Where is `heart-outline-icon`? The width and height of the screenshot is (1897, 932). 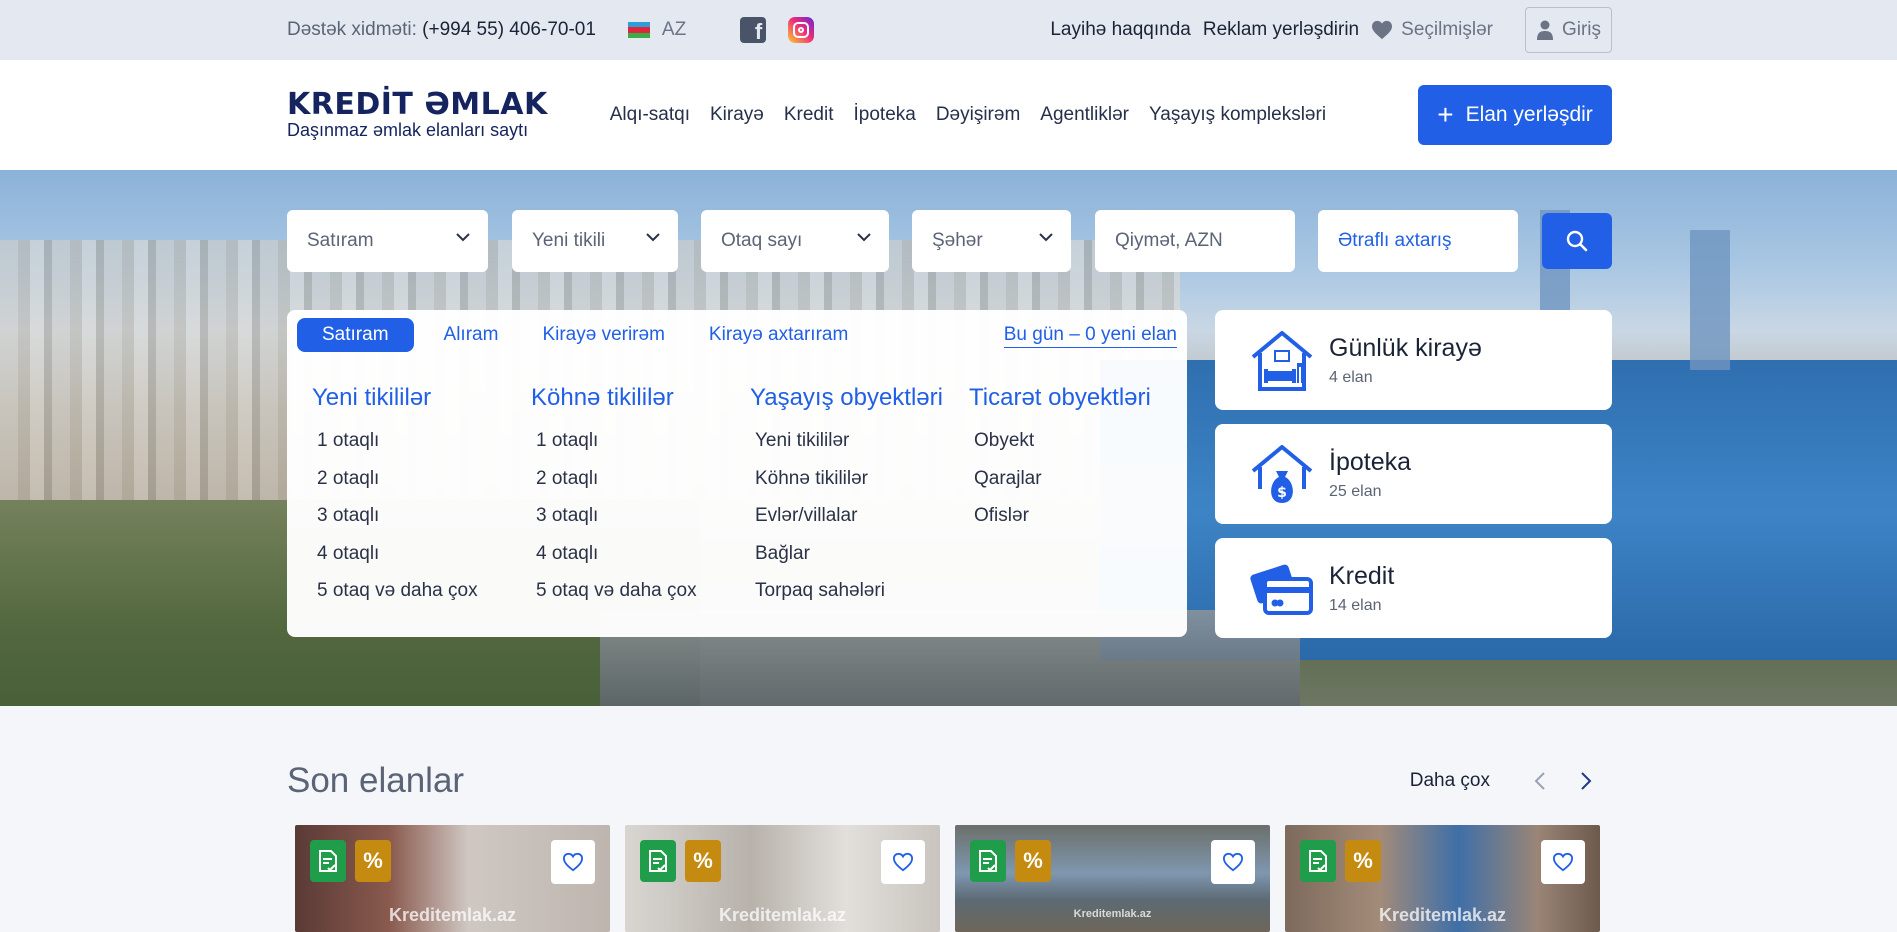 heart-outline-icon is located at coordinates (1233, 862).